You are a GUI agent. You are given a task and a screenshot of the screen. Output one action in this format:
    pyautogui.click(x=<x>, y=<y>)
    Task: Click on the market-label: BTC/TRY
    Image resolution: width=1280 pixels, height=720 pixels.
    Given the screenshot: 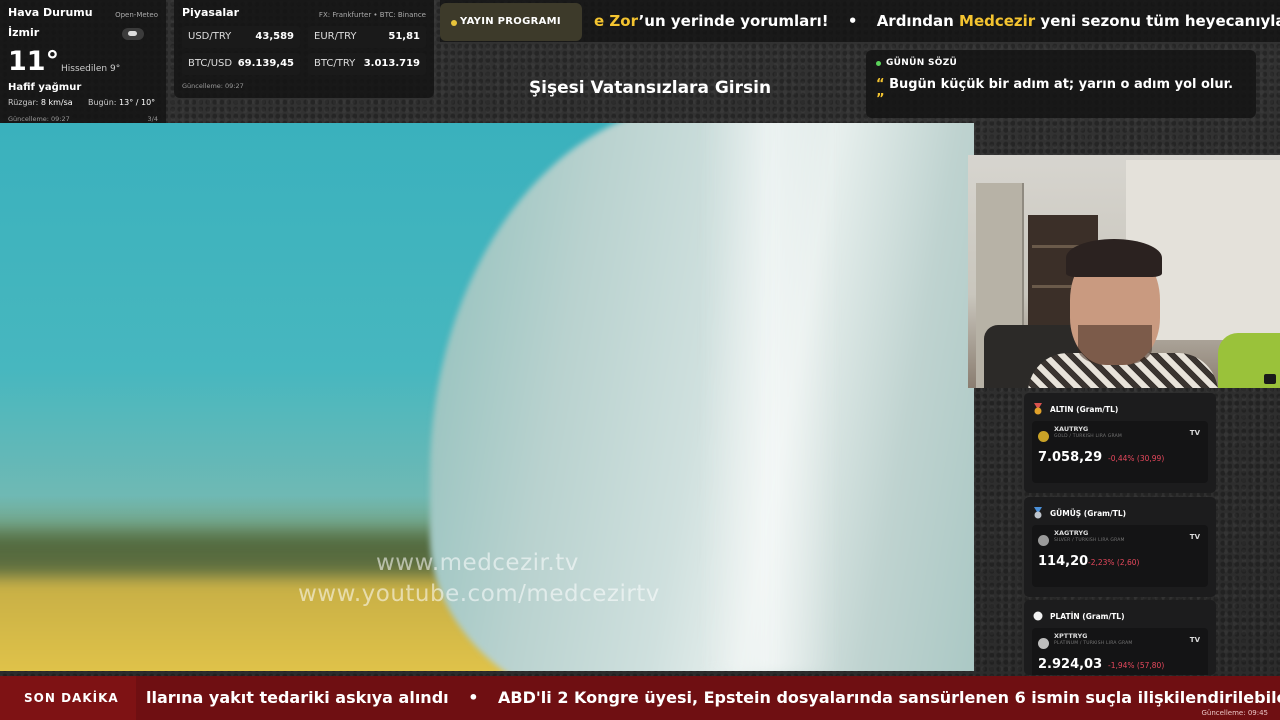 What is the action you would take?
    pyautogui.click(x=335, y=63)
    